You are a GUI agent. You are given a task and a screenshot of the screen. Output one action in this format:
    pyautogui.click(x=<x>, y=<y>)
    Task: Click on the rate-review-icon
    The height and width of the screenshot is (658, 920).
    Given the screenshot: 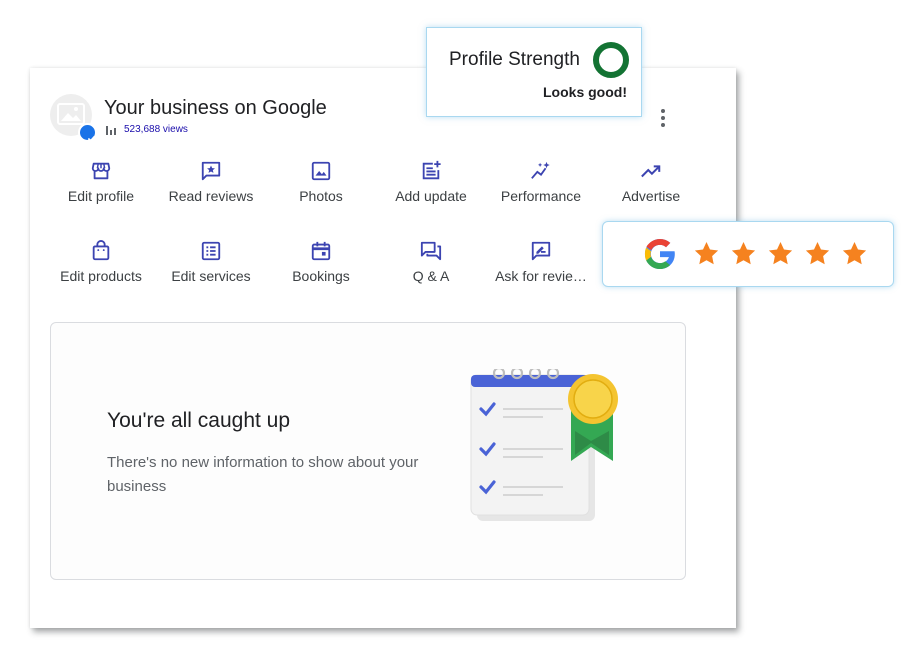 What is the action you would take?
    pyautogui.click(x=541, y=251)
    